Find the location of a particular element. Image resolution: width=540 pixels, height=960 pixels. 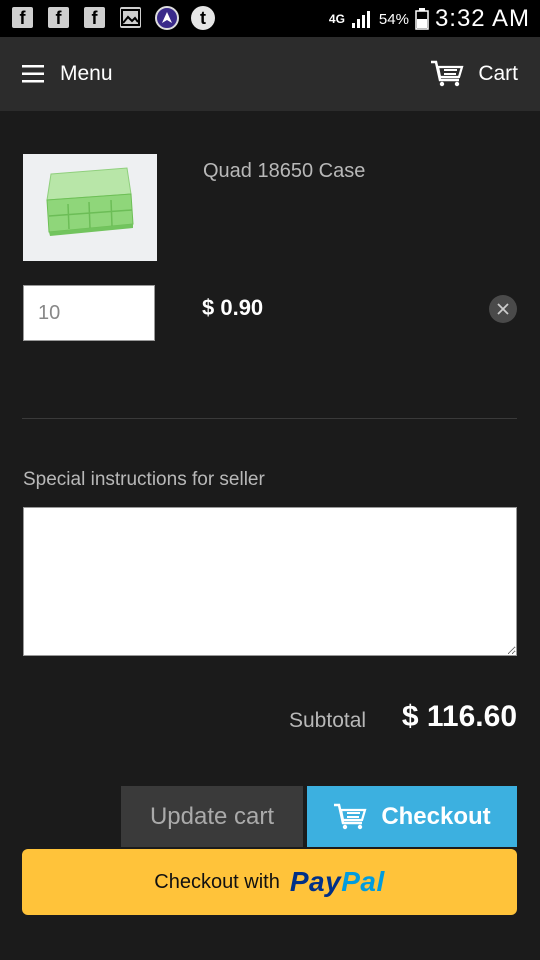

cart-button: Cart is located at coordinates (474, 74).